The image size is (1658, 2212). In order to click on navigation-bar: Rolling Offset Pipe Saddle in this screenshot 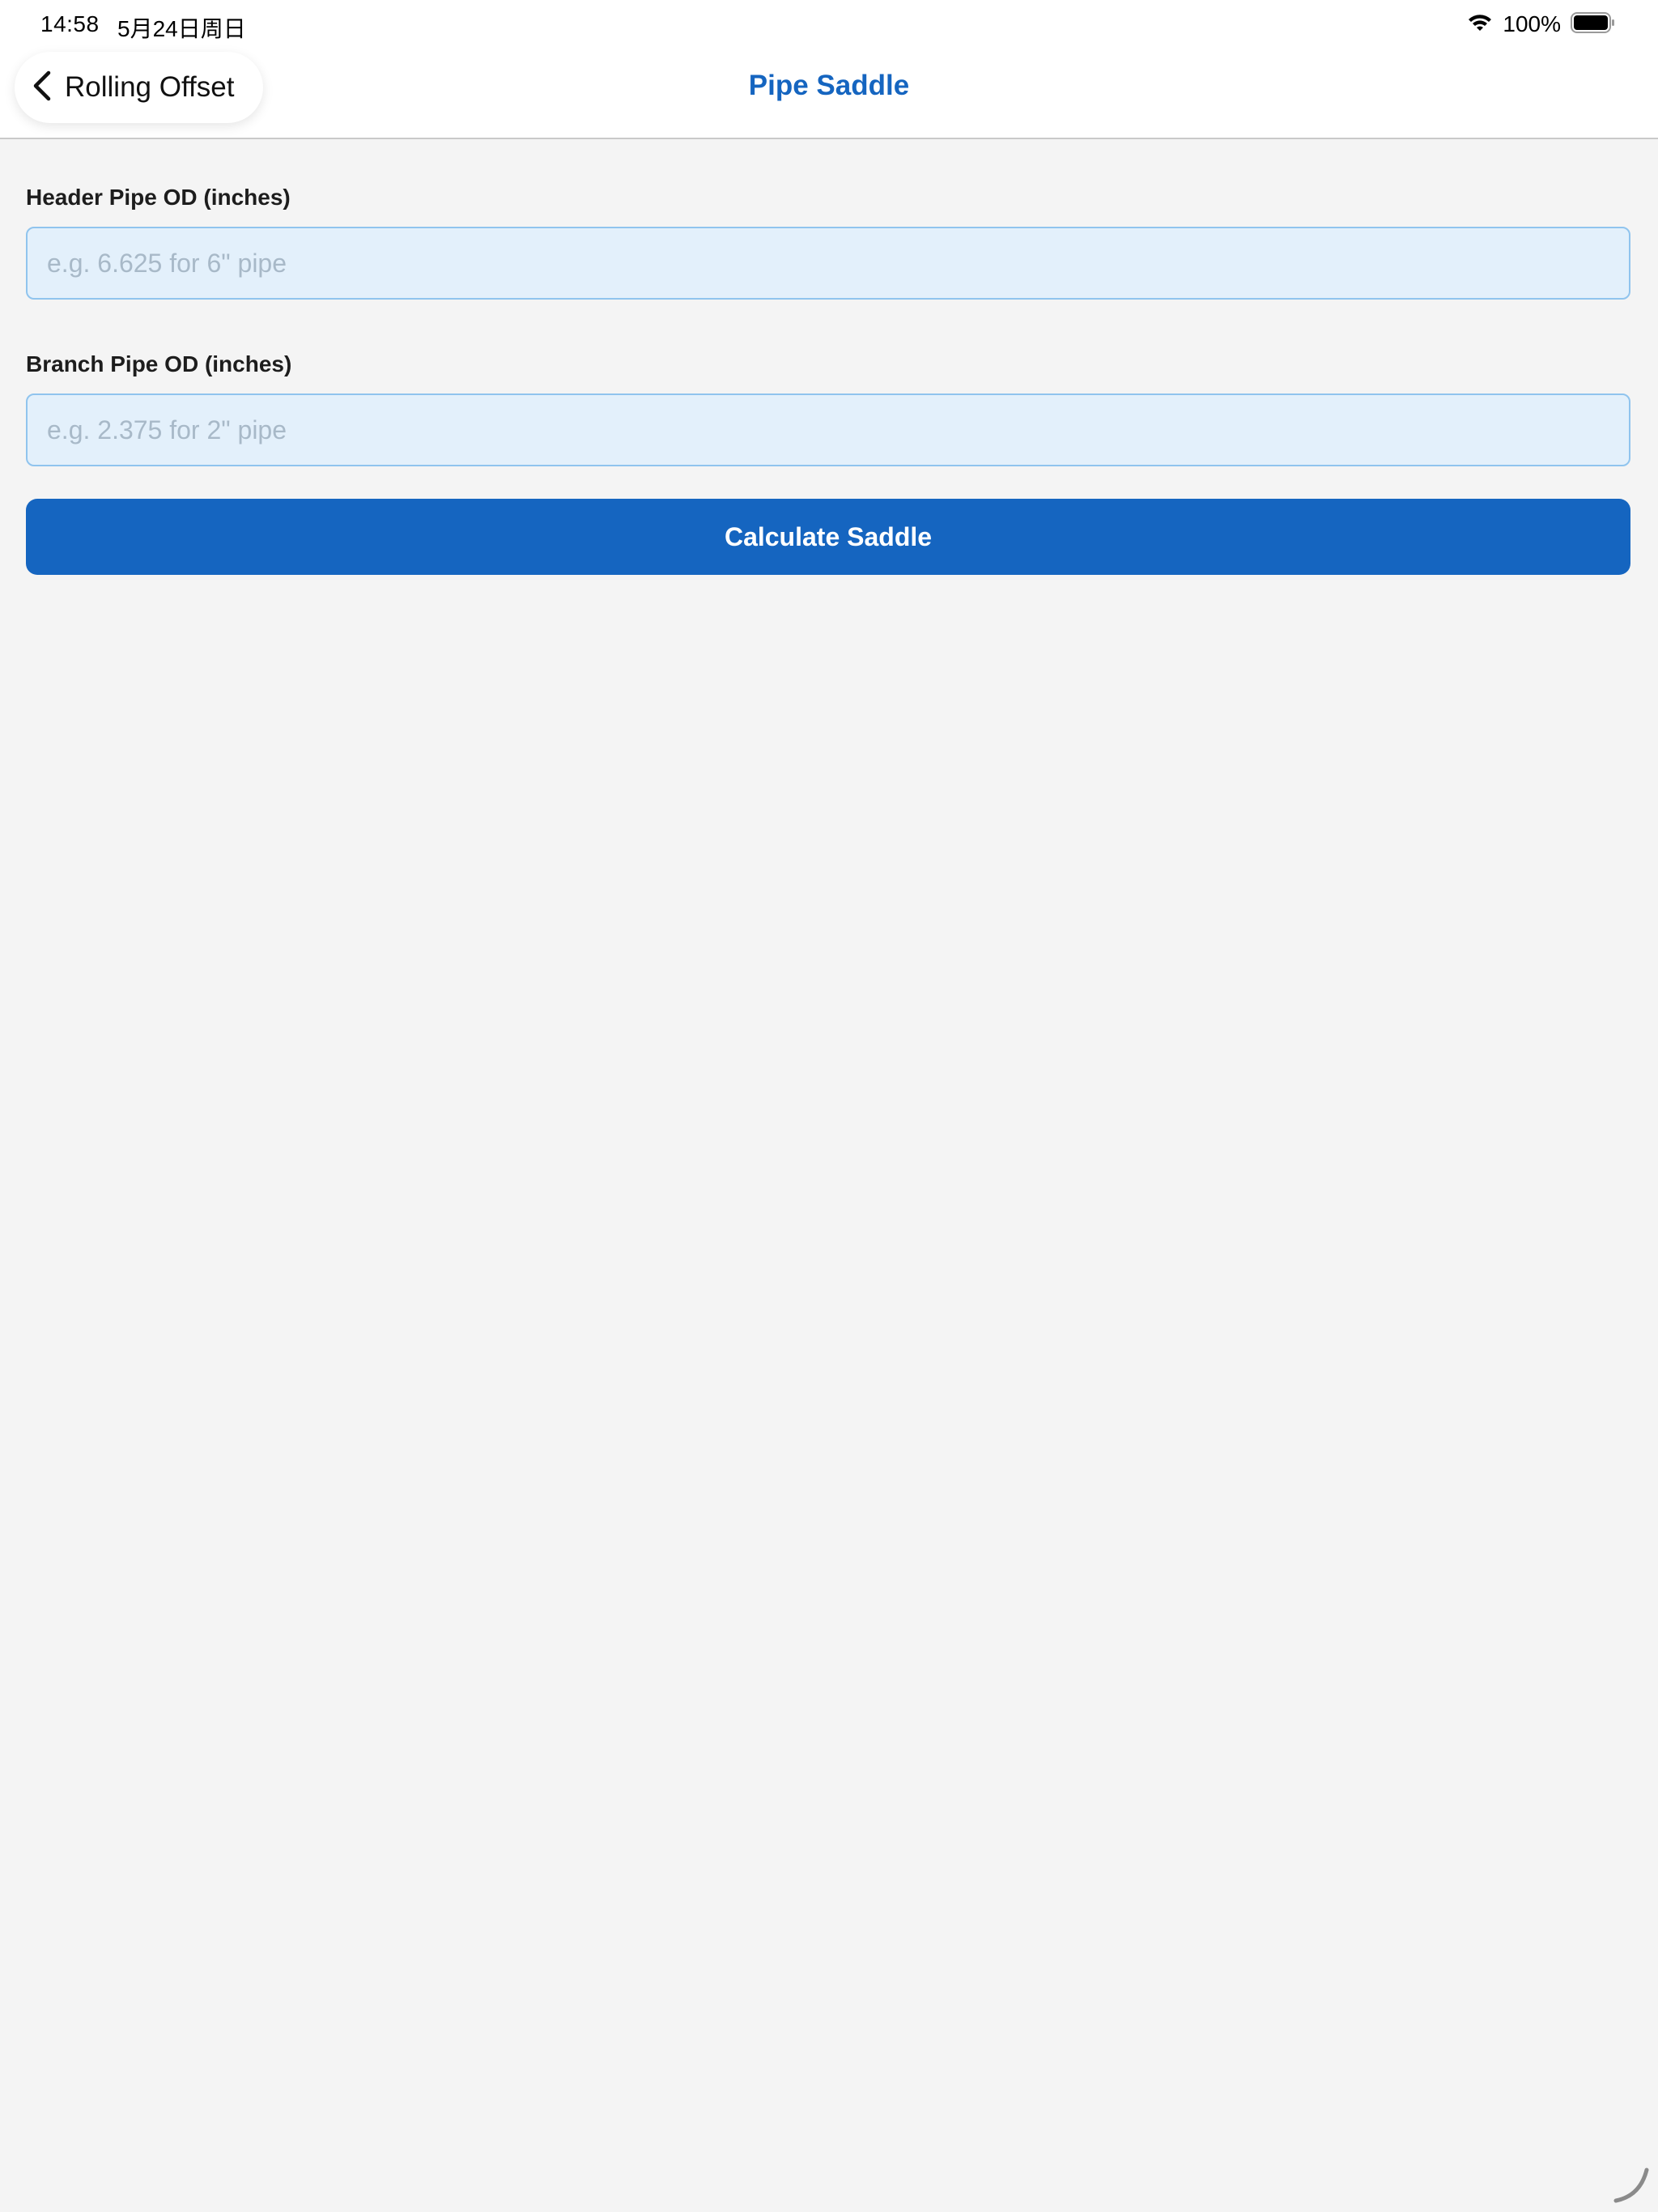, I will do `click(829, 96)`.